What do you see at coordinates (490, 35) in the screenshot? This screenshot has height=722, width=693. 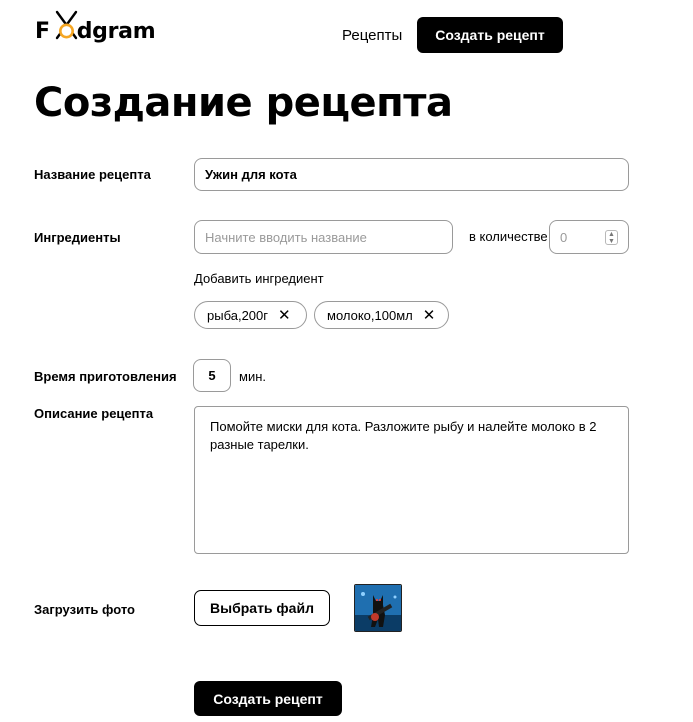 I see `header-create-recipe-button: Создать рецепт` at bounding box center [490, 35].